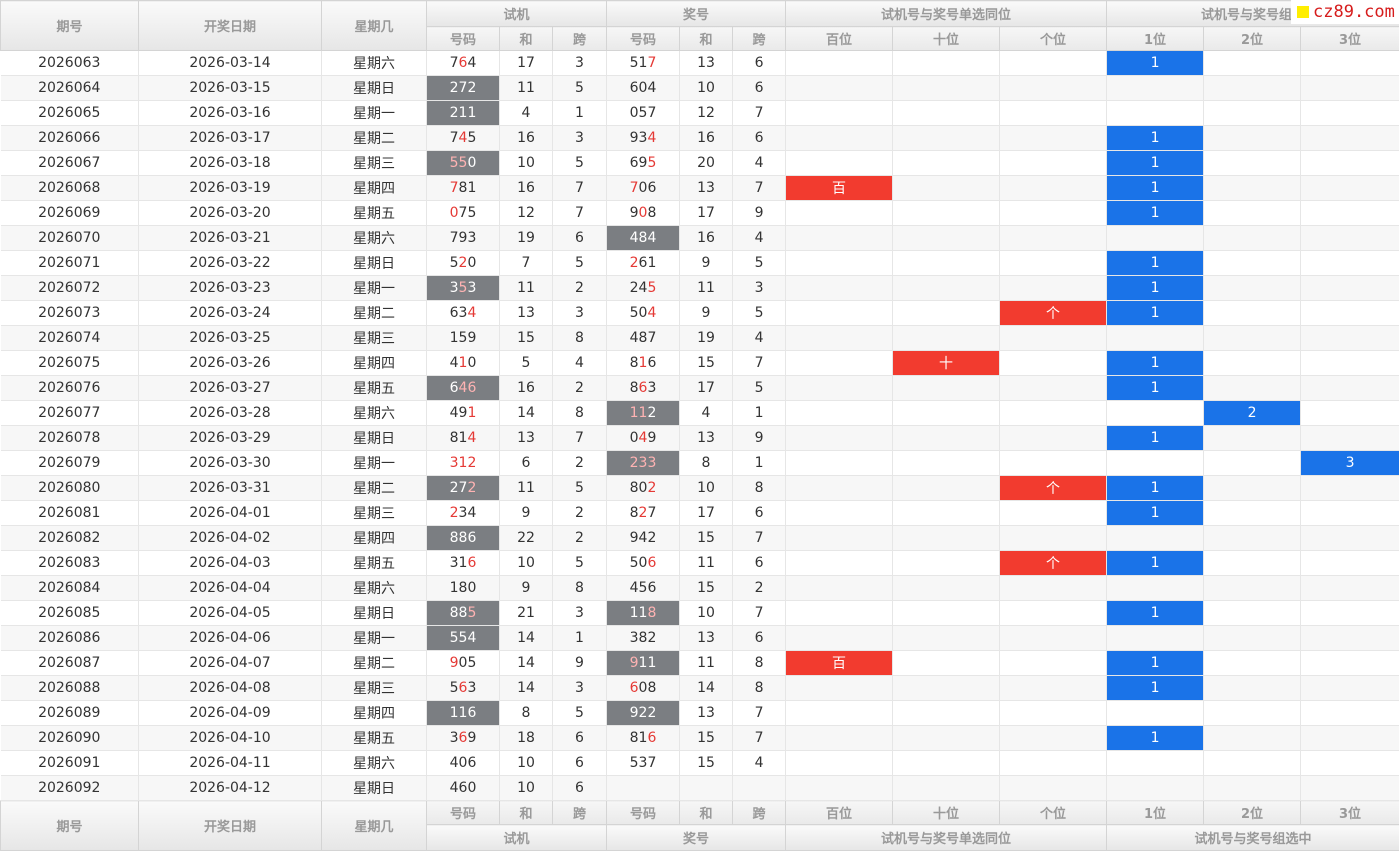  I want to click on sub-trial-sum: 和, so click(526, 39).